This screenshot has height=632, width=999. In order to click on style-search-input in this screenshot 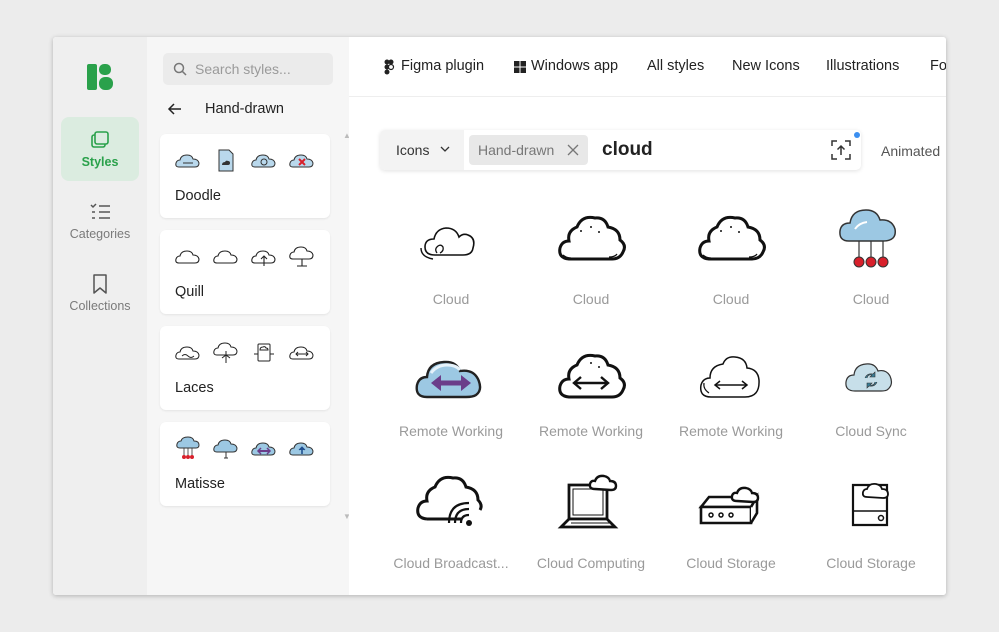, I will do `click(260, 69)`.